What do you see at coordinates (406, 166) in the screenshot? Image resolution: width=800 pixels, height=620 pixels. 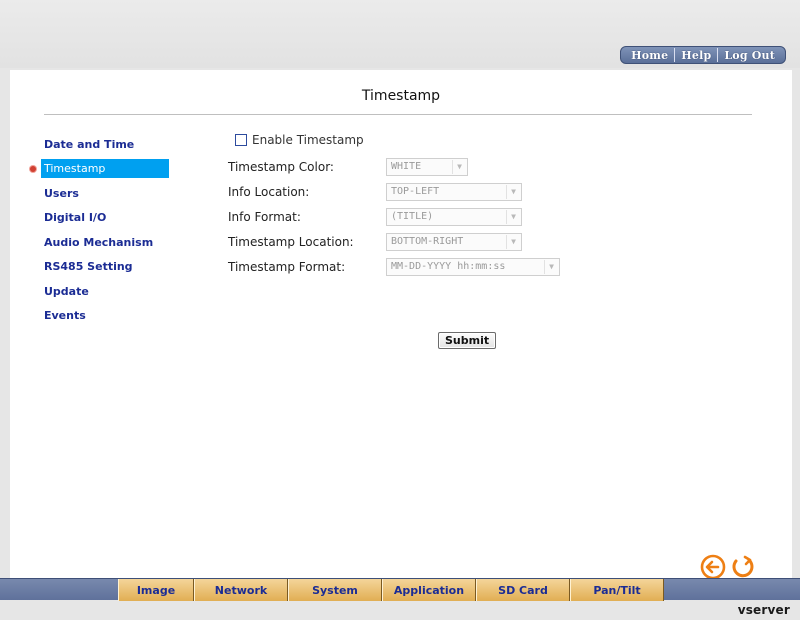 I see `select-value: WHITE` at bounding box center [406, 166].